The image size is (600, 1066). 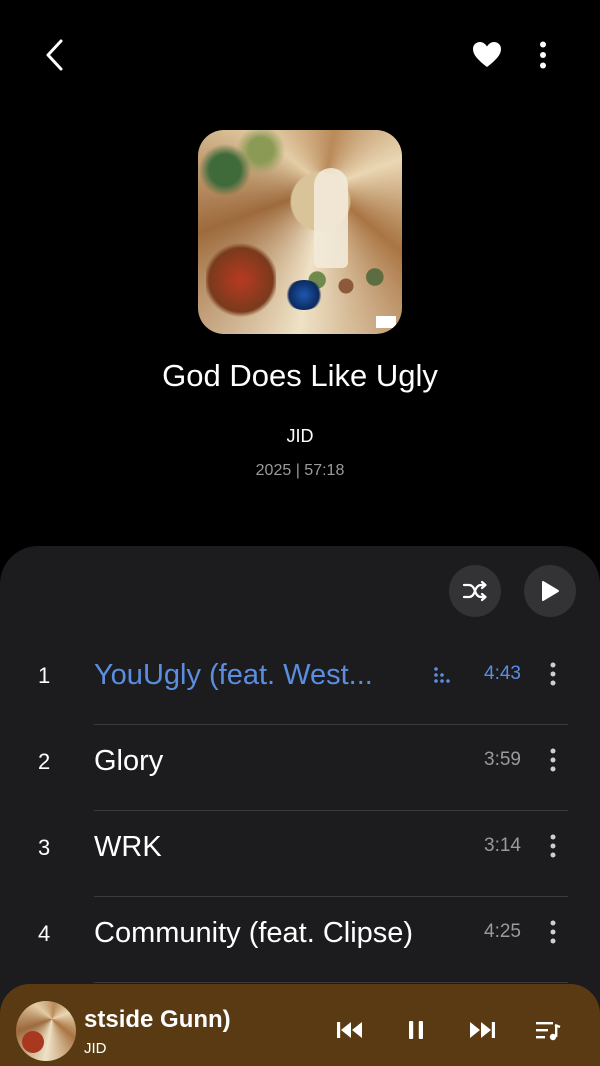 I want to click on next-icon, so click(x=482, y=1030).